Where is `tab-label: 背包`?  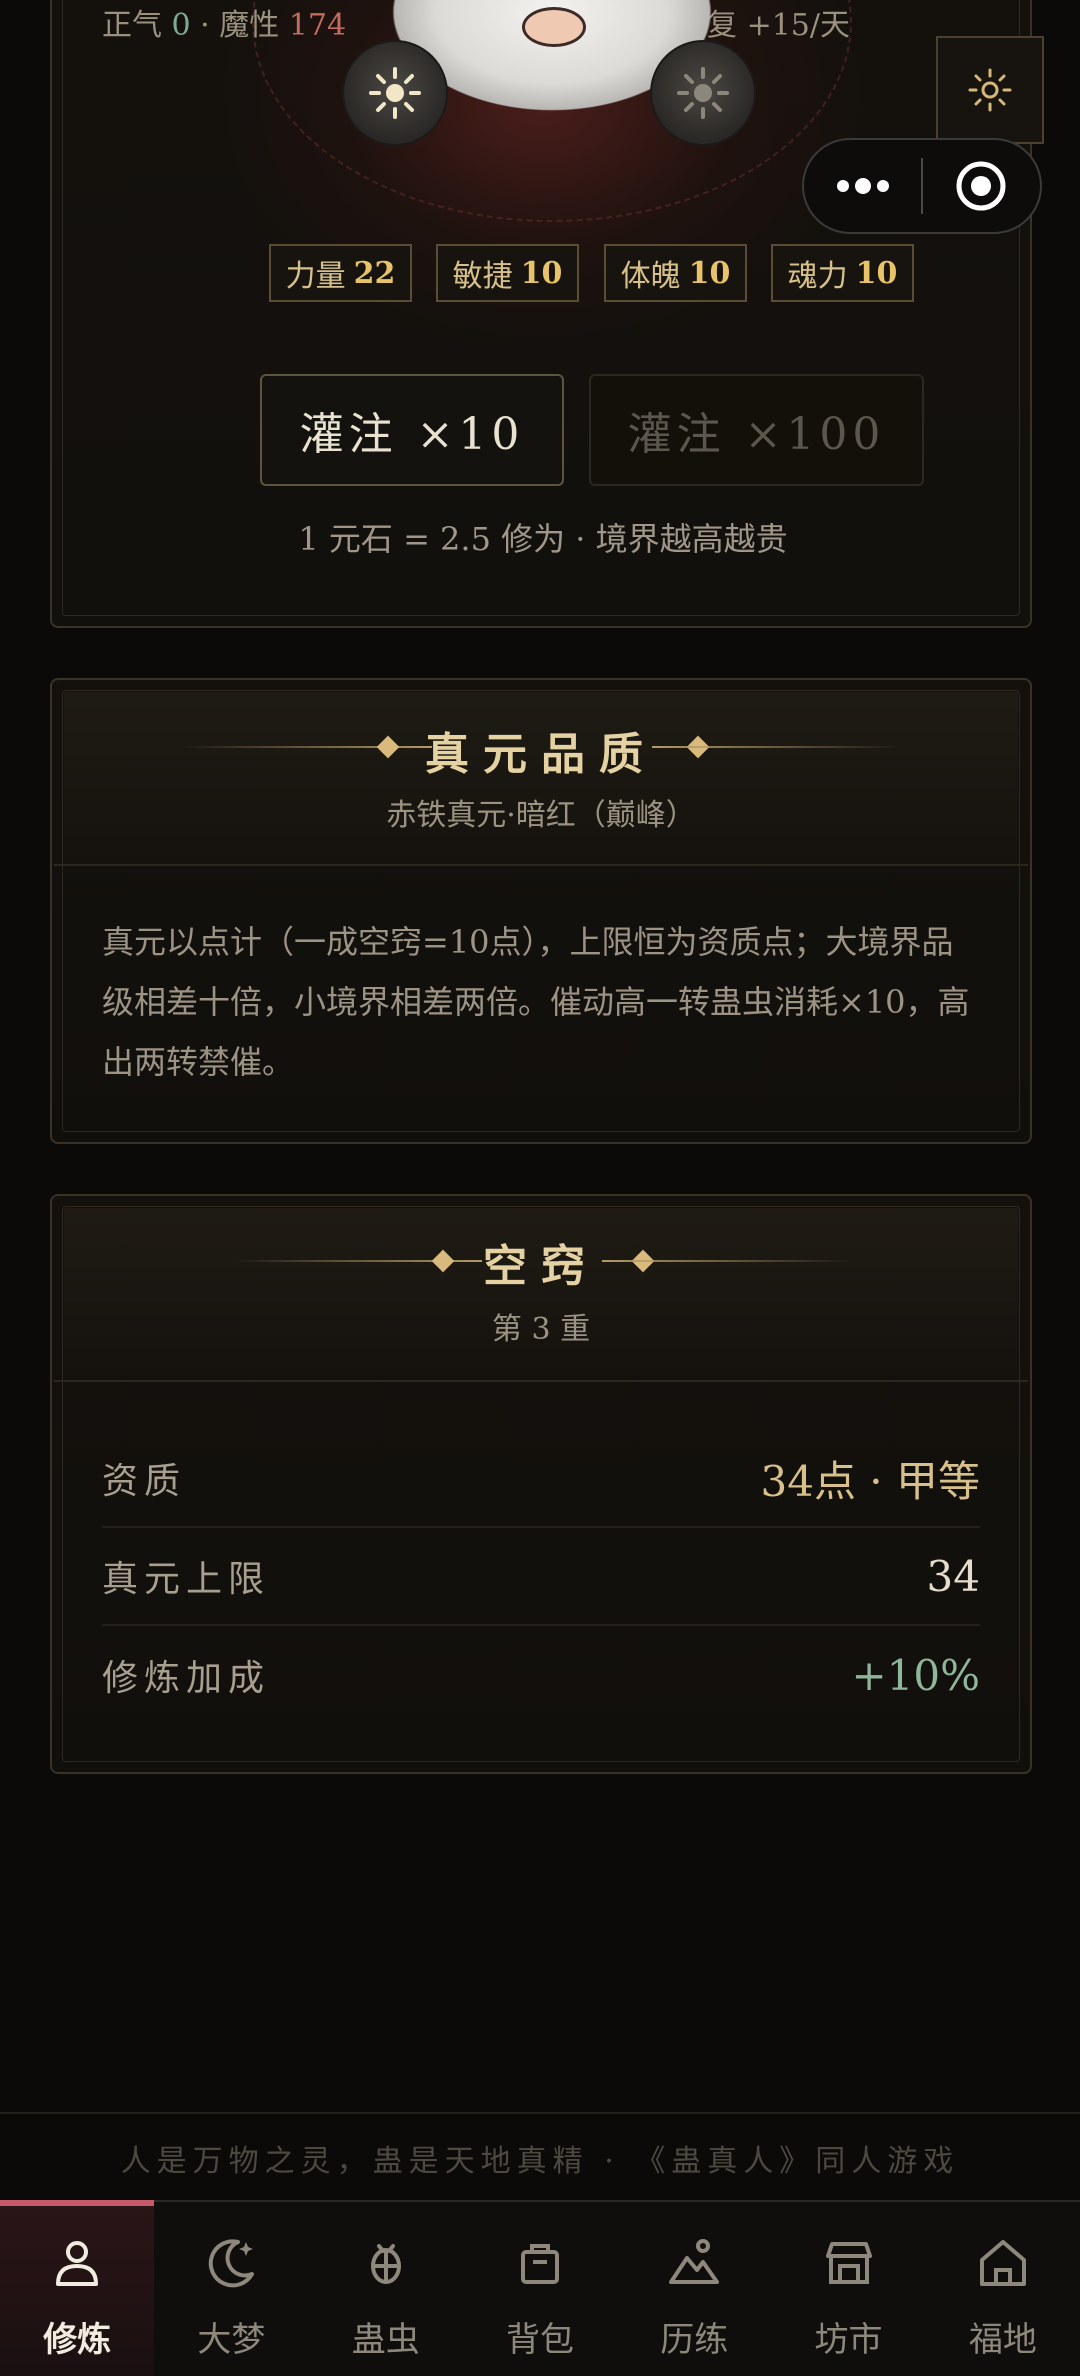
tab-label: 背包 is located at coordinates (539, 2340).